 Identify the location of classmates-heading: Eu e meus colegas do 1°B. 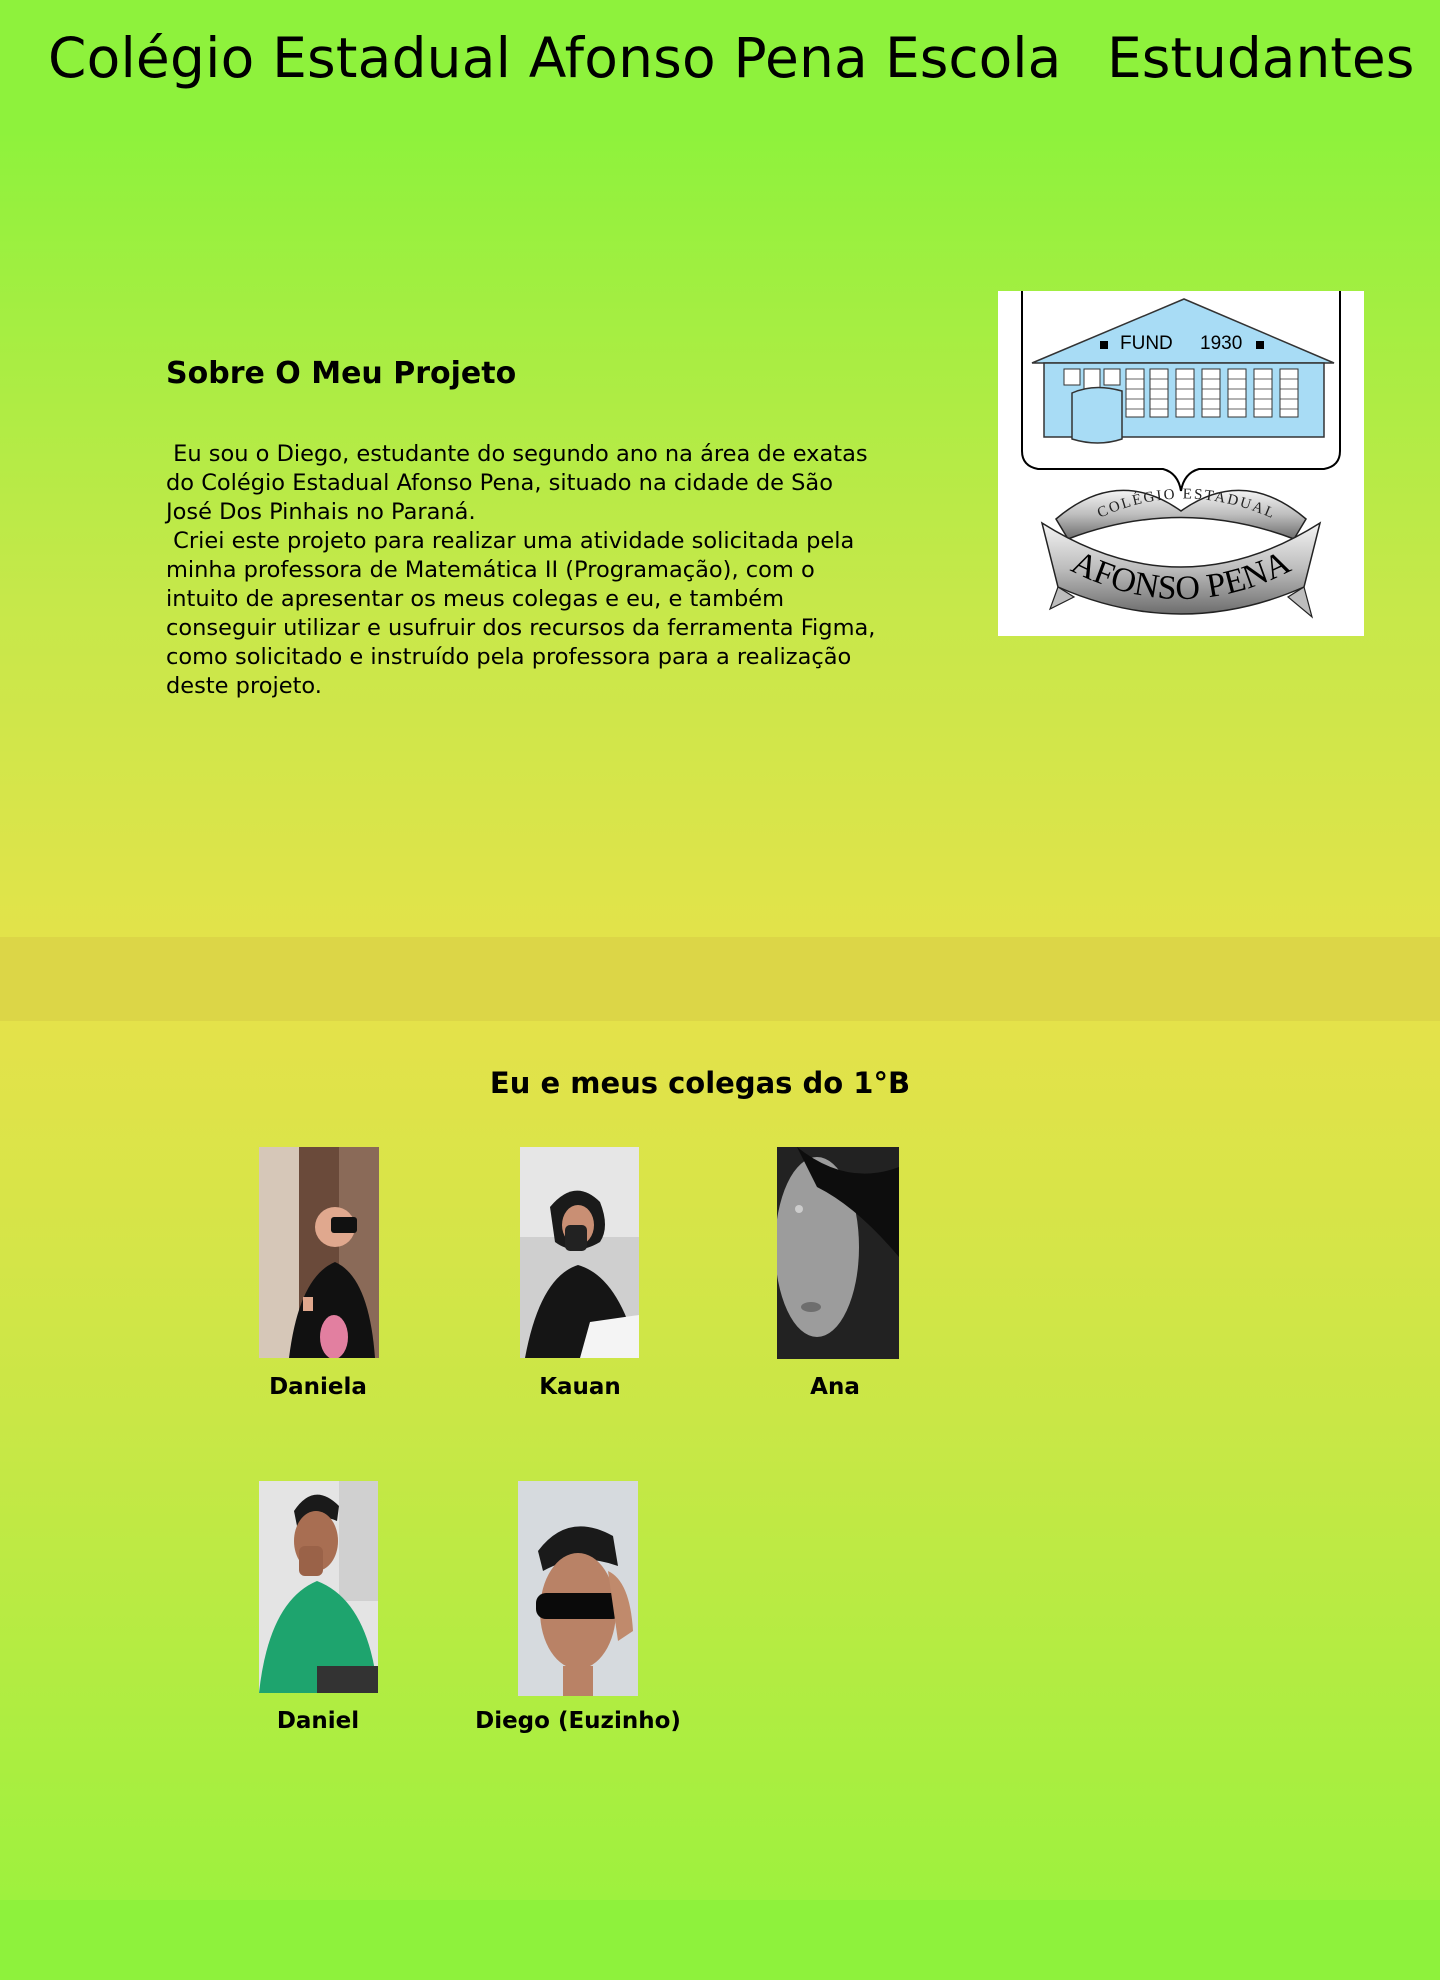
(700, 1083).